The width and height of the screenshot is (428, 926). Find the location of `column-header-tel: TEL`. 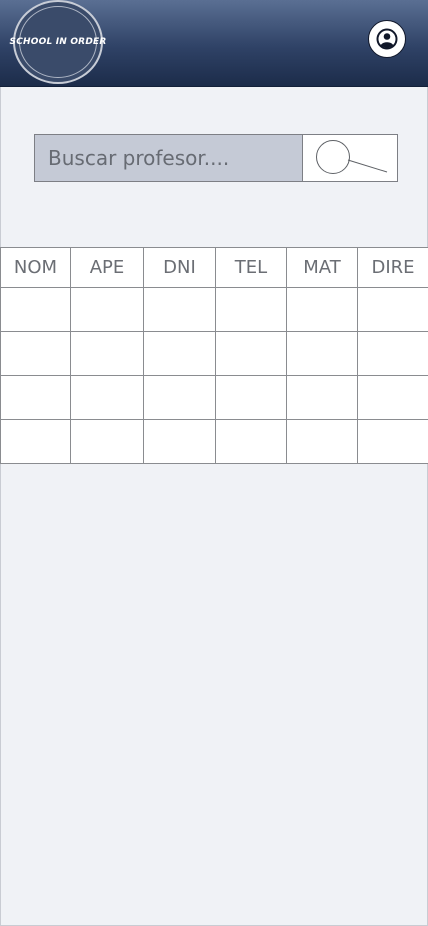

column-header-tel: TEL is located at coordinates (251, 267).